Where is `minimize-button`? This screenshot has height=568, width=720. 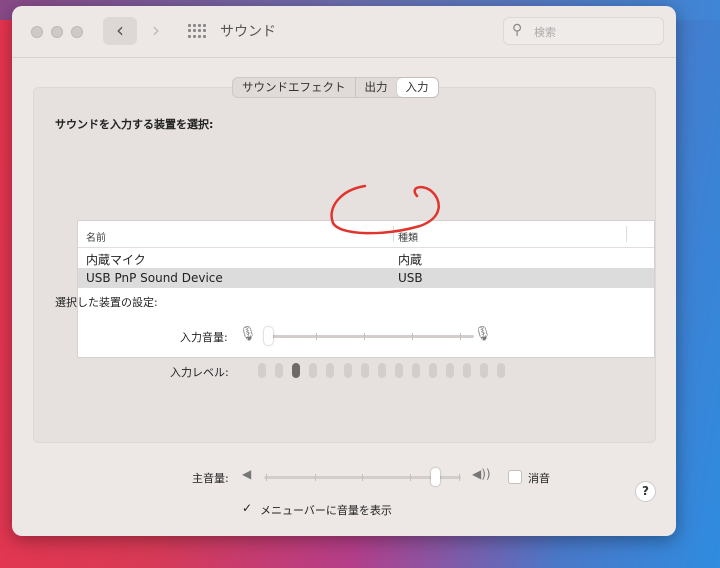 minimize-button is located at coordinates (57, 32).